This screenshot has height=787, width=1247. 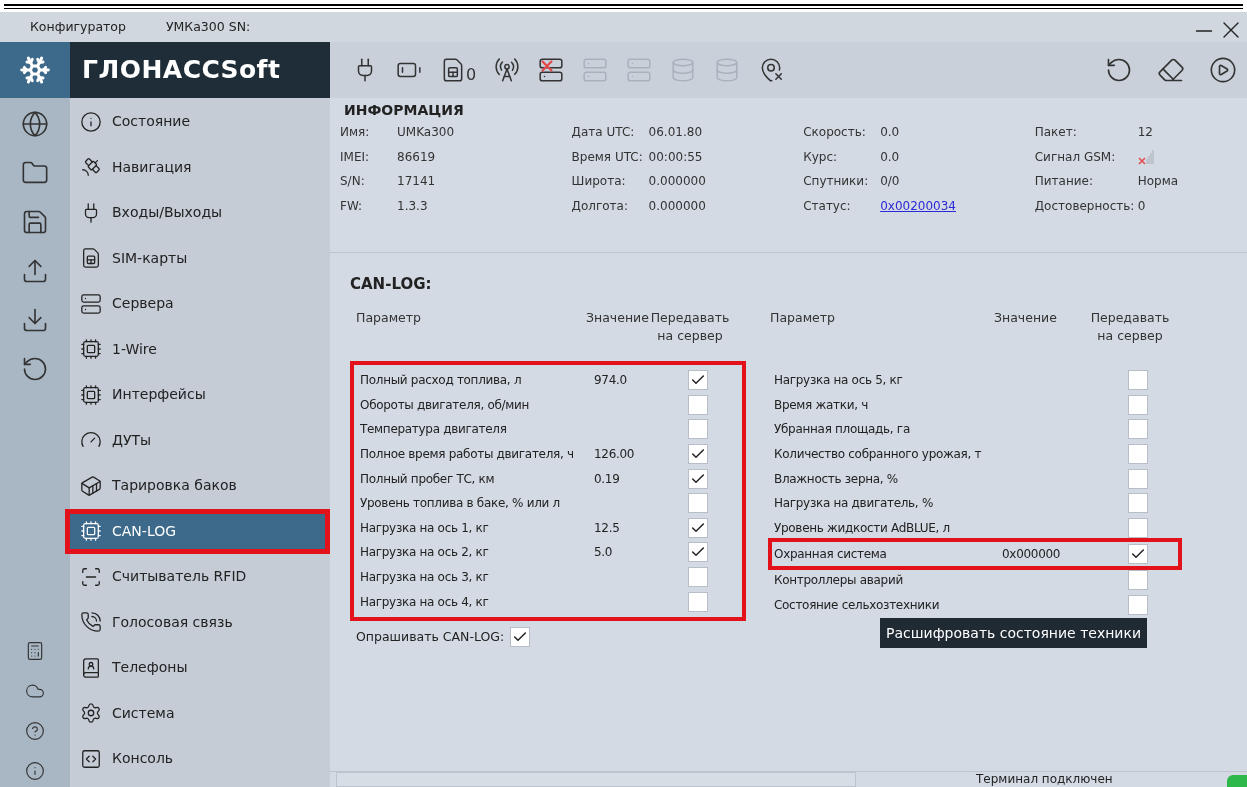 I want to click on nav-item: Тарировка баков, so click(x=197, y=486).